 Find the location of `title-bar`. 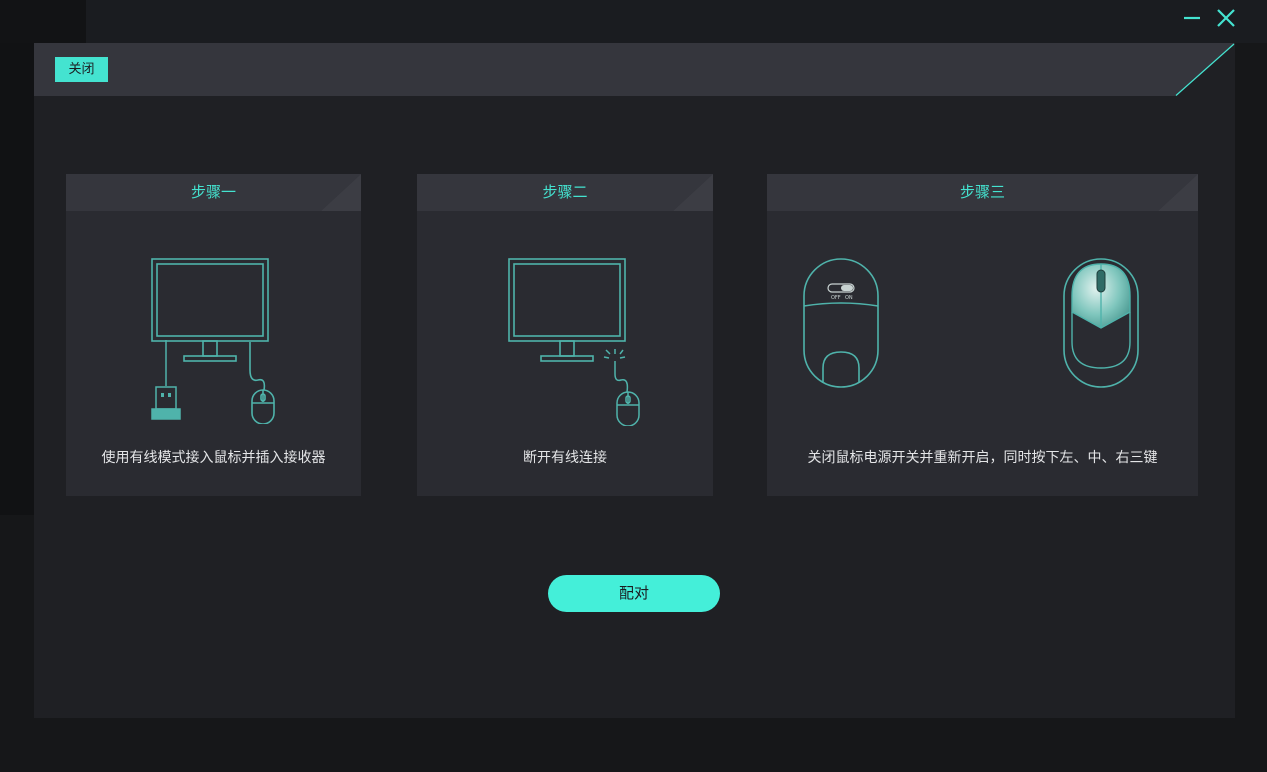

title-bar is located at coordinates (676, 21).